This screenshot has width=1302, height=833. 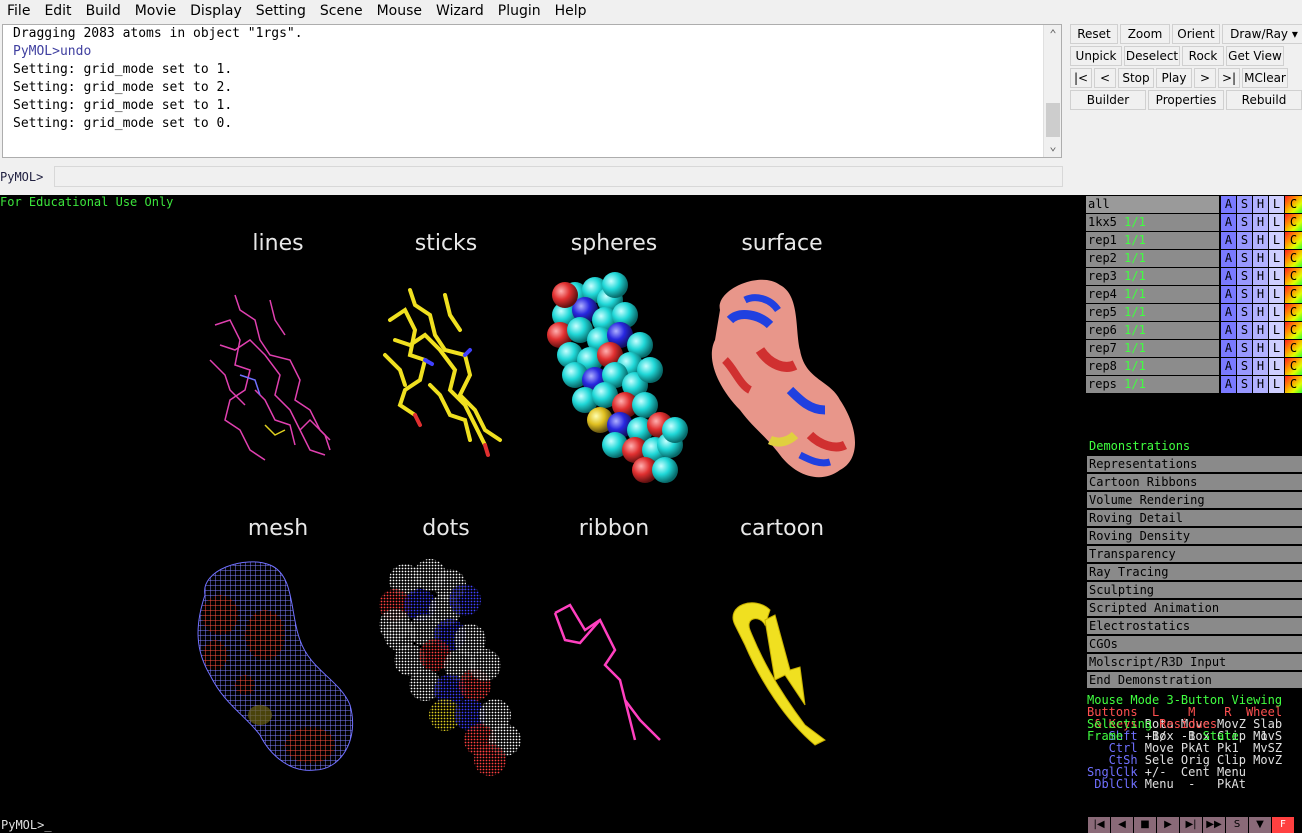 I want to click on object-row-rep1: rep1 1/1 A S H L C, so click(x=1194, y=240).